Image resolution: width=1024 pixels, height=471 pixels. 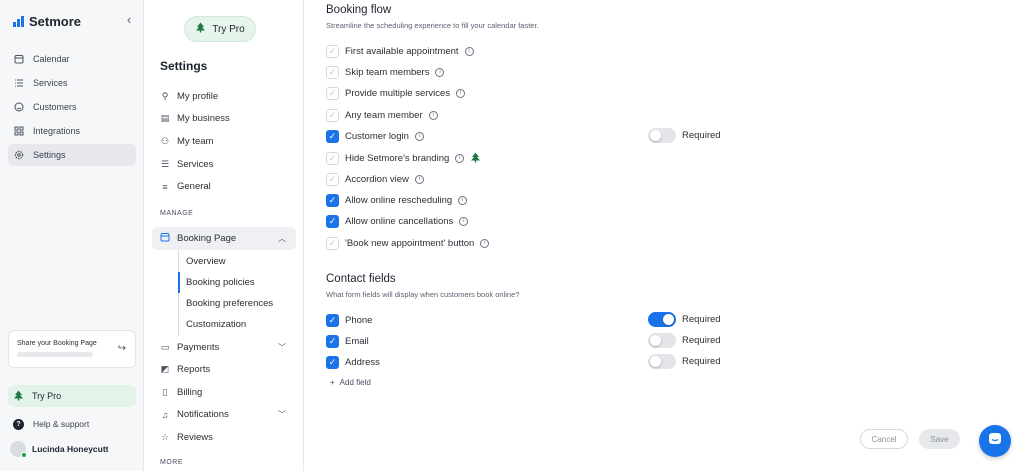 What do you see at coordinates (49, 155) in the screenshot?
I see `nav-item-label: Settings` at bounding box center [49, 155].